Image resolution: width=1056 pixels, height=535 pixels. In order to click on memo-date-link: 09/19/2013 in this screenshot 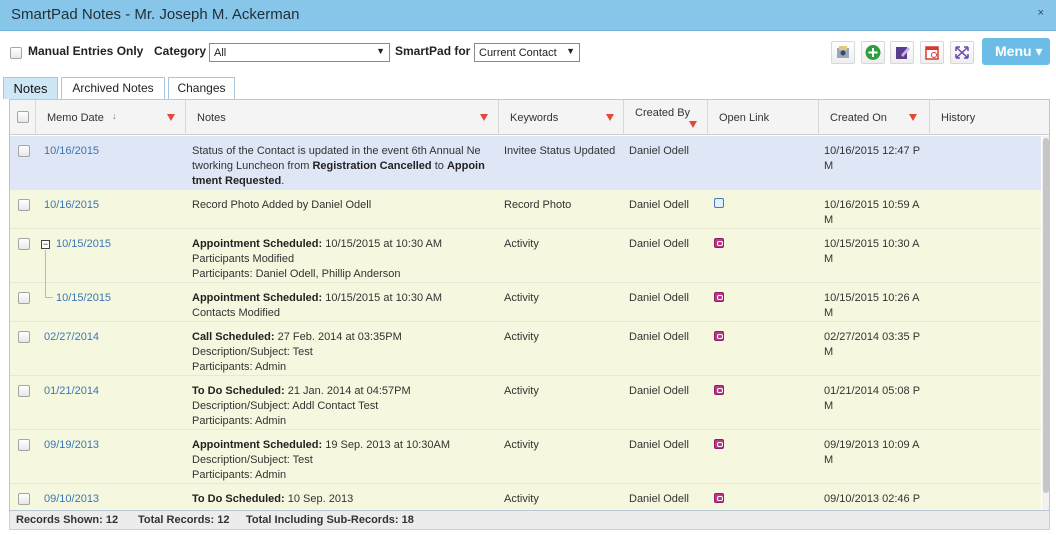, I will do `click(71, 445)`.